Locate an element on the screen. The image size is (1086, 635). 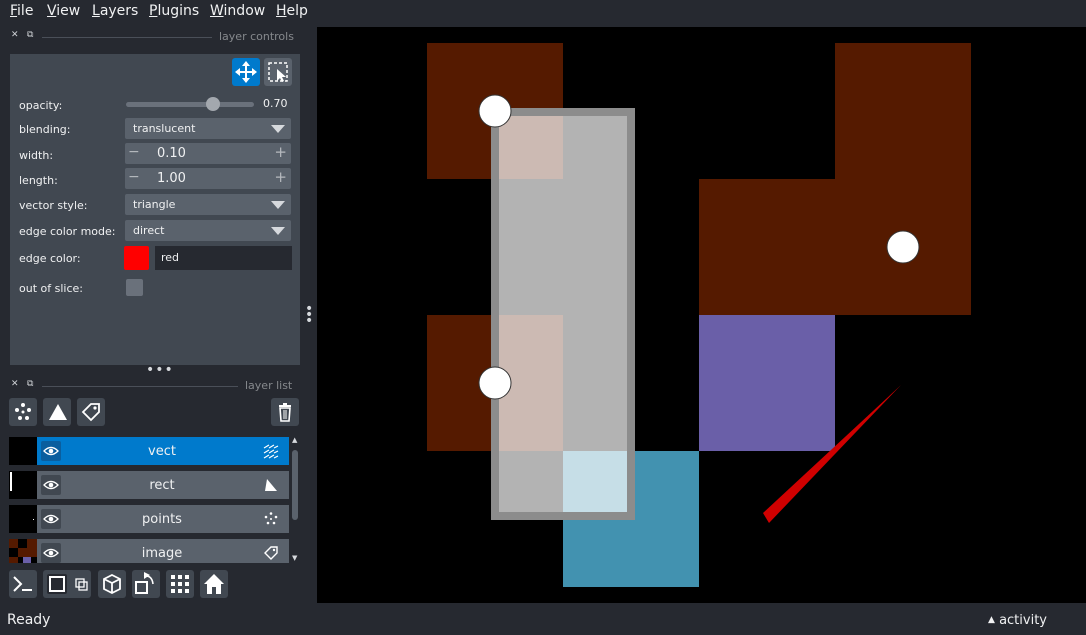
menu-view: View is located at coordinates (63, 11).